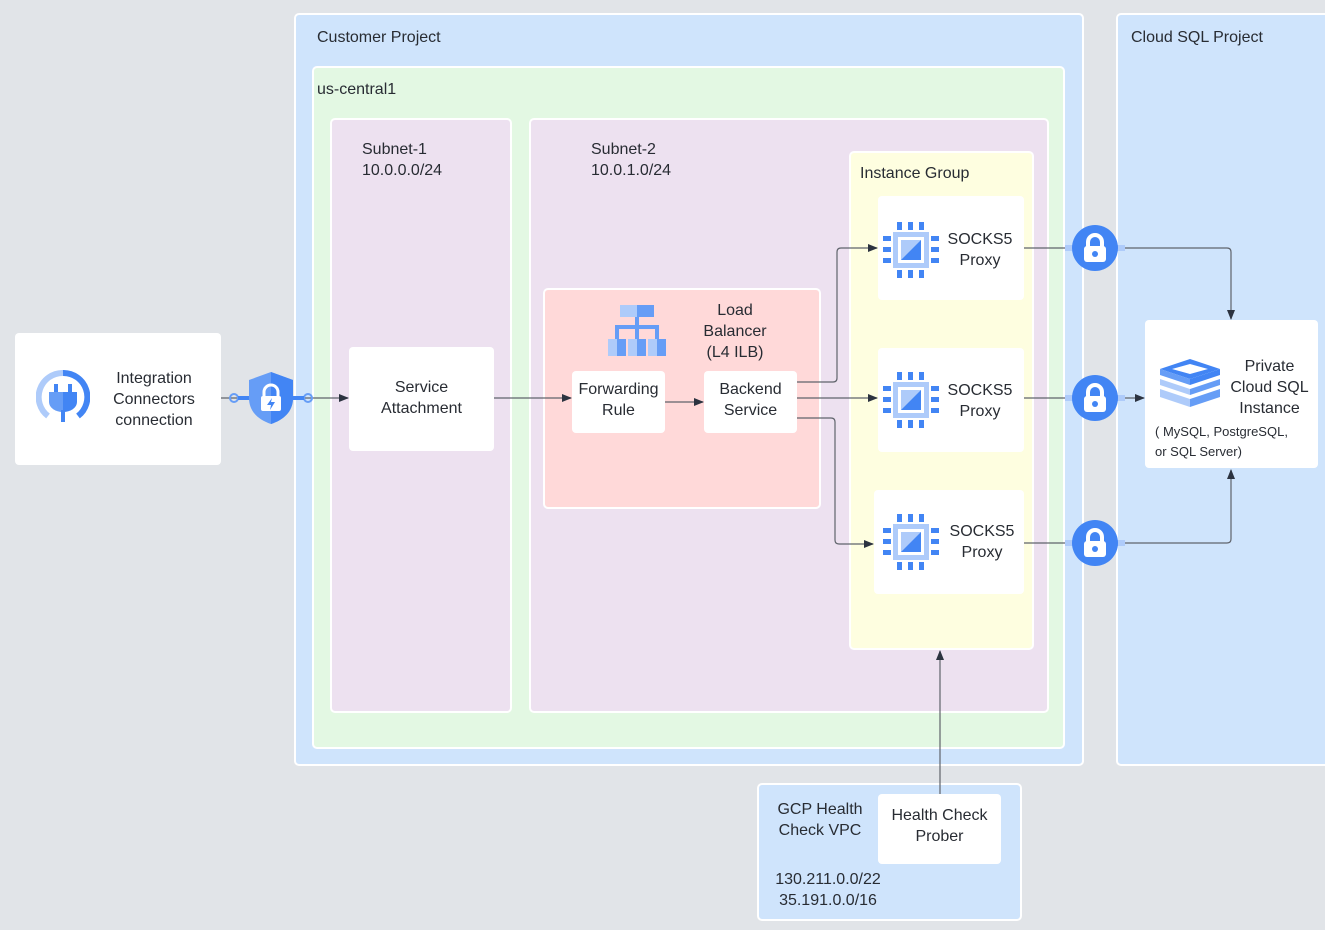 The width and height of the screenshot is (1325, 930). I want to click on cloud-sql-instance-label: Private Cloud SQL Instance, so click(1269, 387).